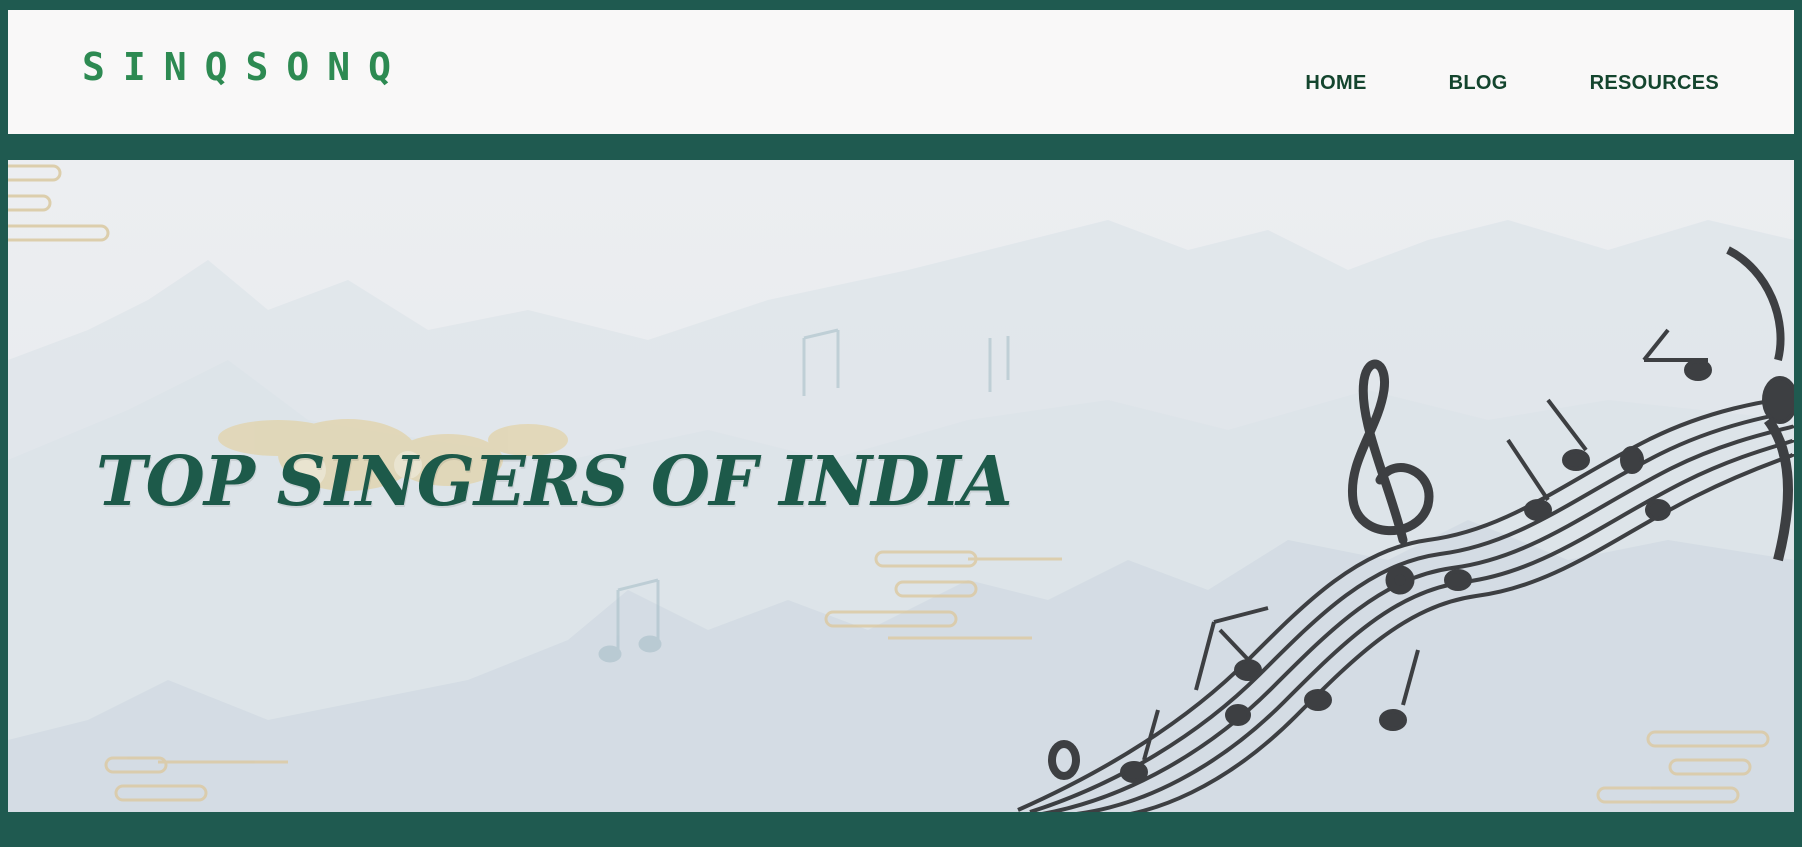  I want to click on nav-blog-link: BLOG, so click(1478, 83).